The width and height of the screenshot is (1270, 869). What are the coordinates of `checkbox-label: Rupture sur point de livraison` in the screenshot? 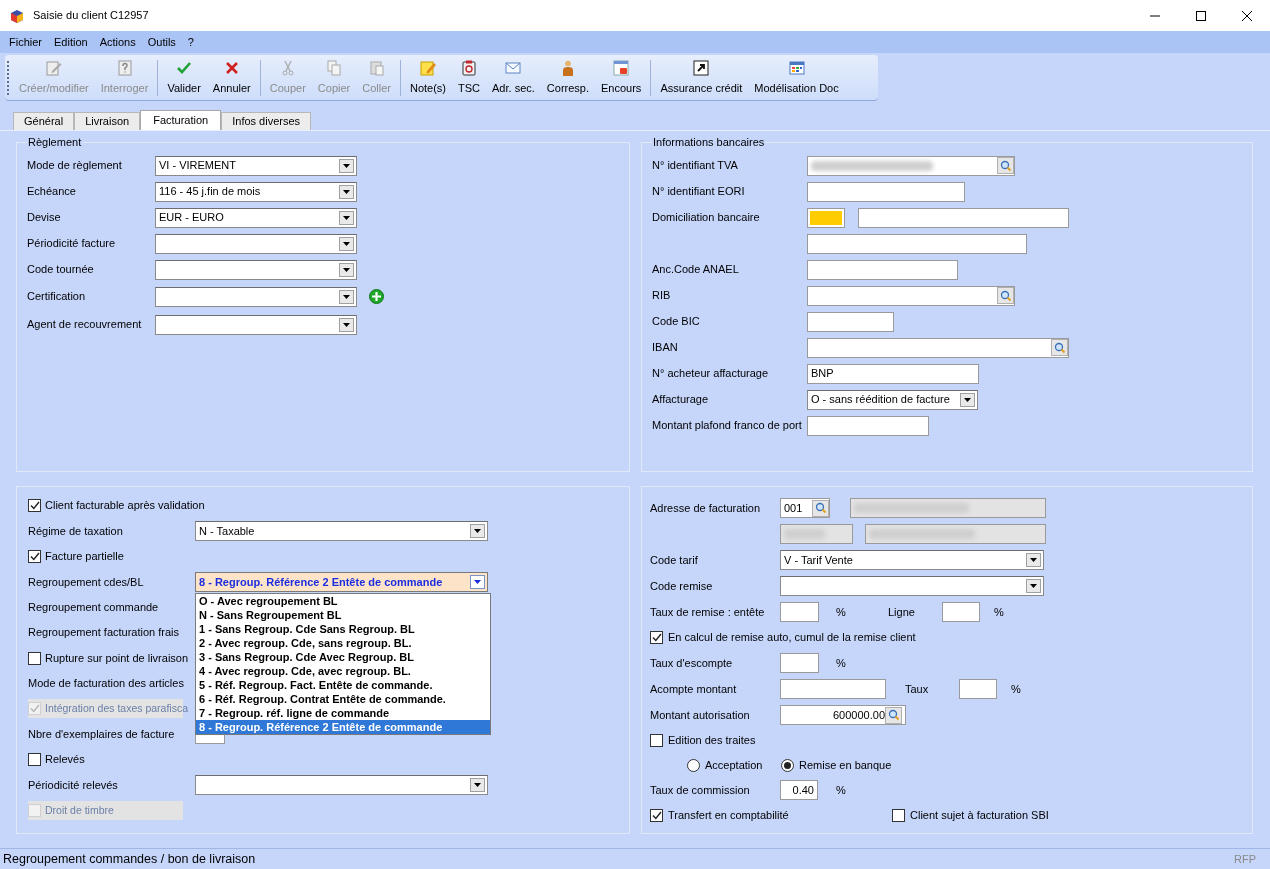 It's located at (117, 658).